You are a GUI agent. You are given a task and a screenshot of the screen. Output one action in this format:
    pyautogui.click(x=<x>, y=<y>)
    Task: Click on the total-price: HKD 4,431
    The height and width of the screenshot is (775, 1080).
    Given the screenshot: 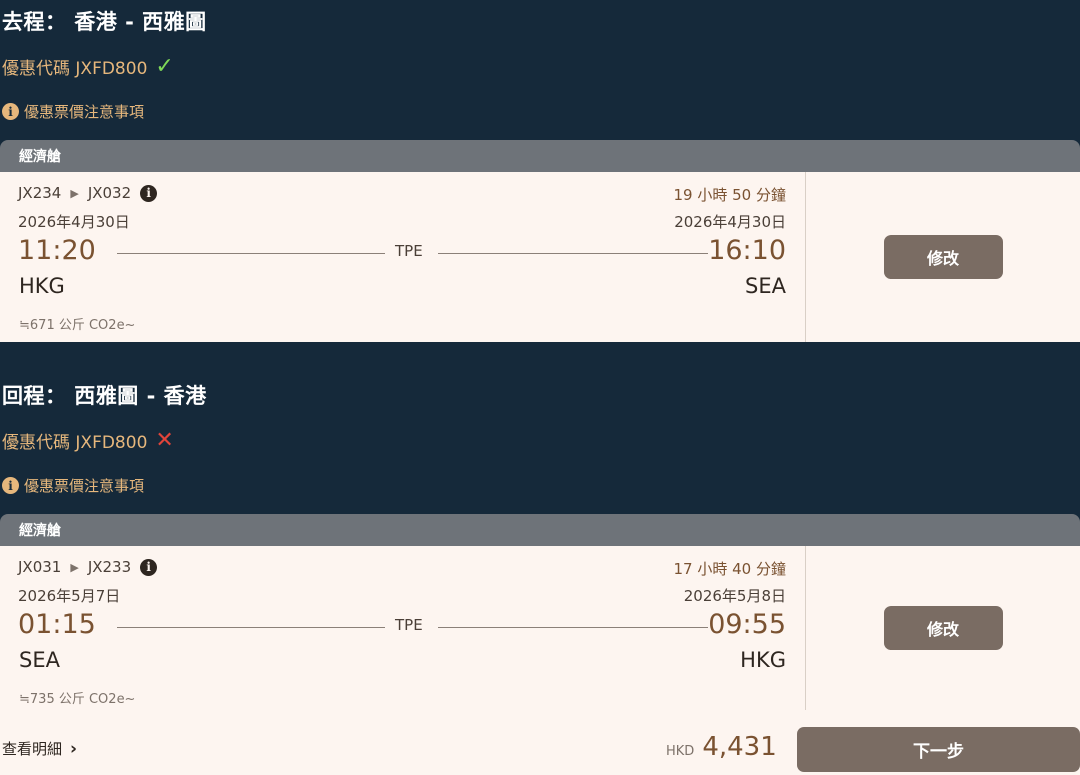 What is the action you would take?
    pyautogui.click(x=721, y=747)
    